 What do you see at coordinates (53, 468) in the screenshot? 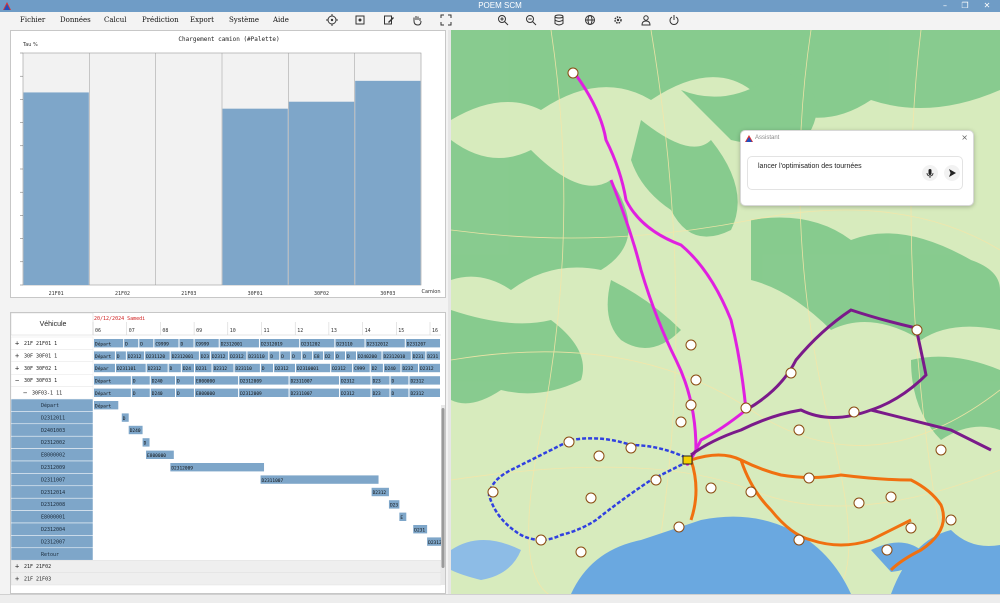
I see `gantt-stop-label: D2312009` at bounding box center [53, 468].